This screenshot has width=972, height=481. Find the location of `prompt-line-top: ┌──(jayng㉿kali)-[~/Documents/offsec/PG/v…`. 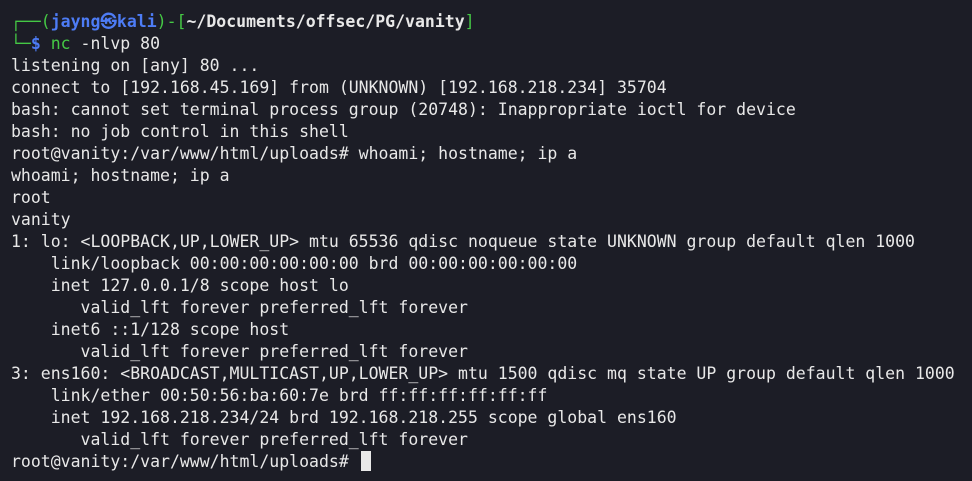

prompt-line-top: ┌──(jayng㉿kali)-[~/Documents/offsec/PG/v… is located at coordinates (491, 22).